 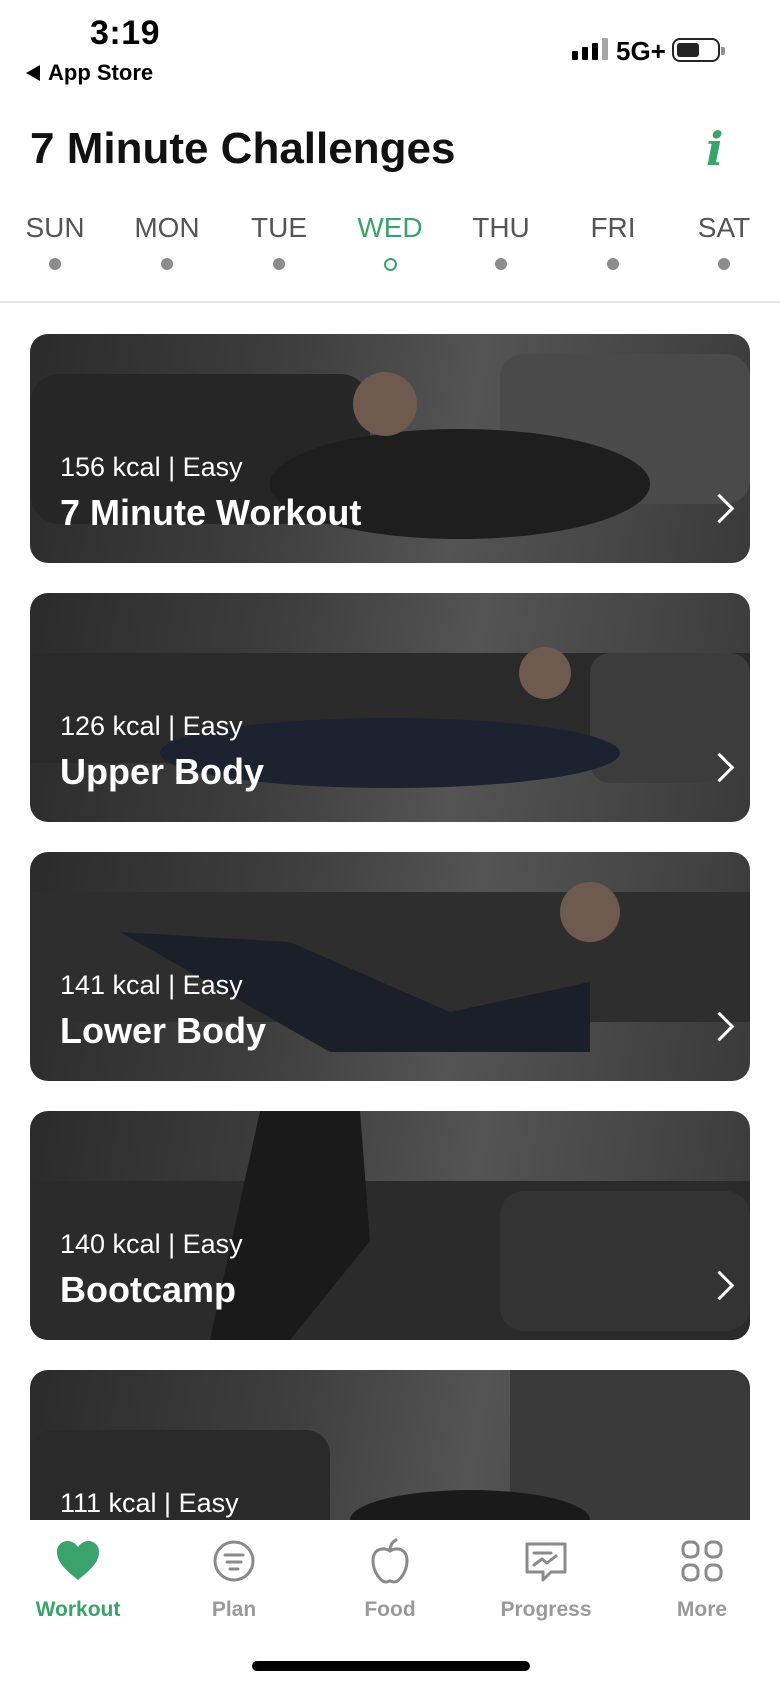 I want to click on info-icon: i, so click(x=714, y=149).